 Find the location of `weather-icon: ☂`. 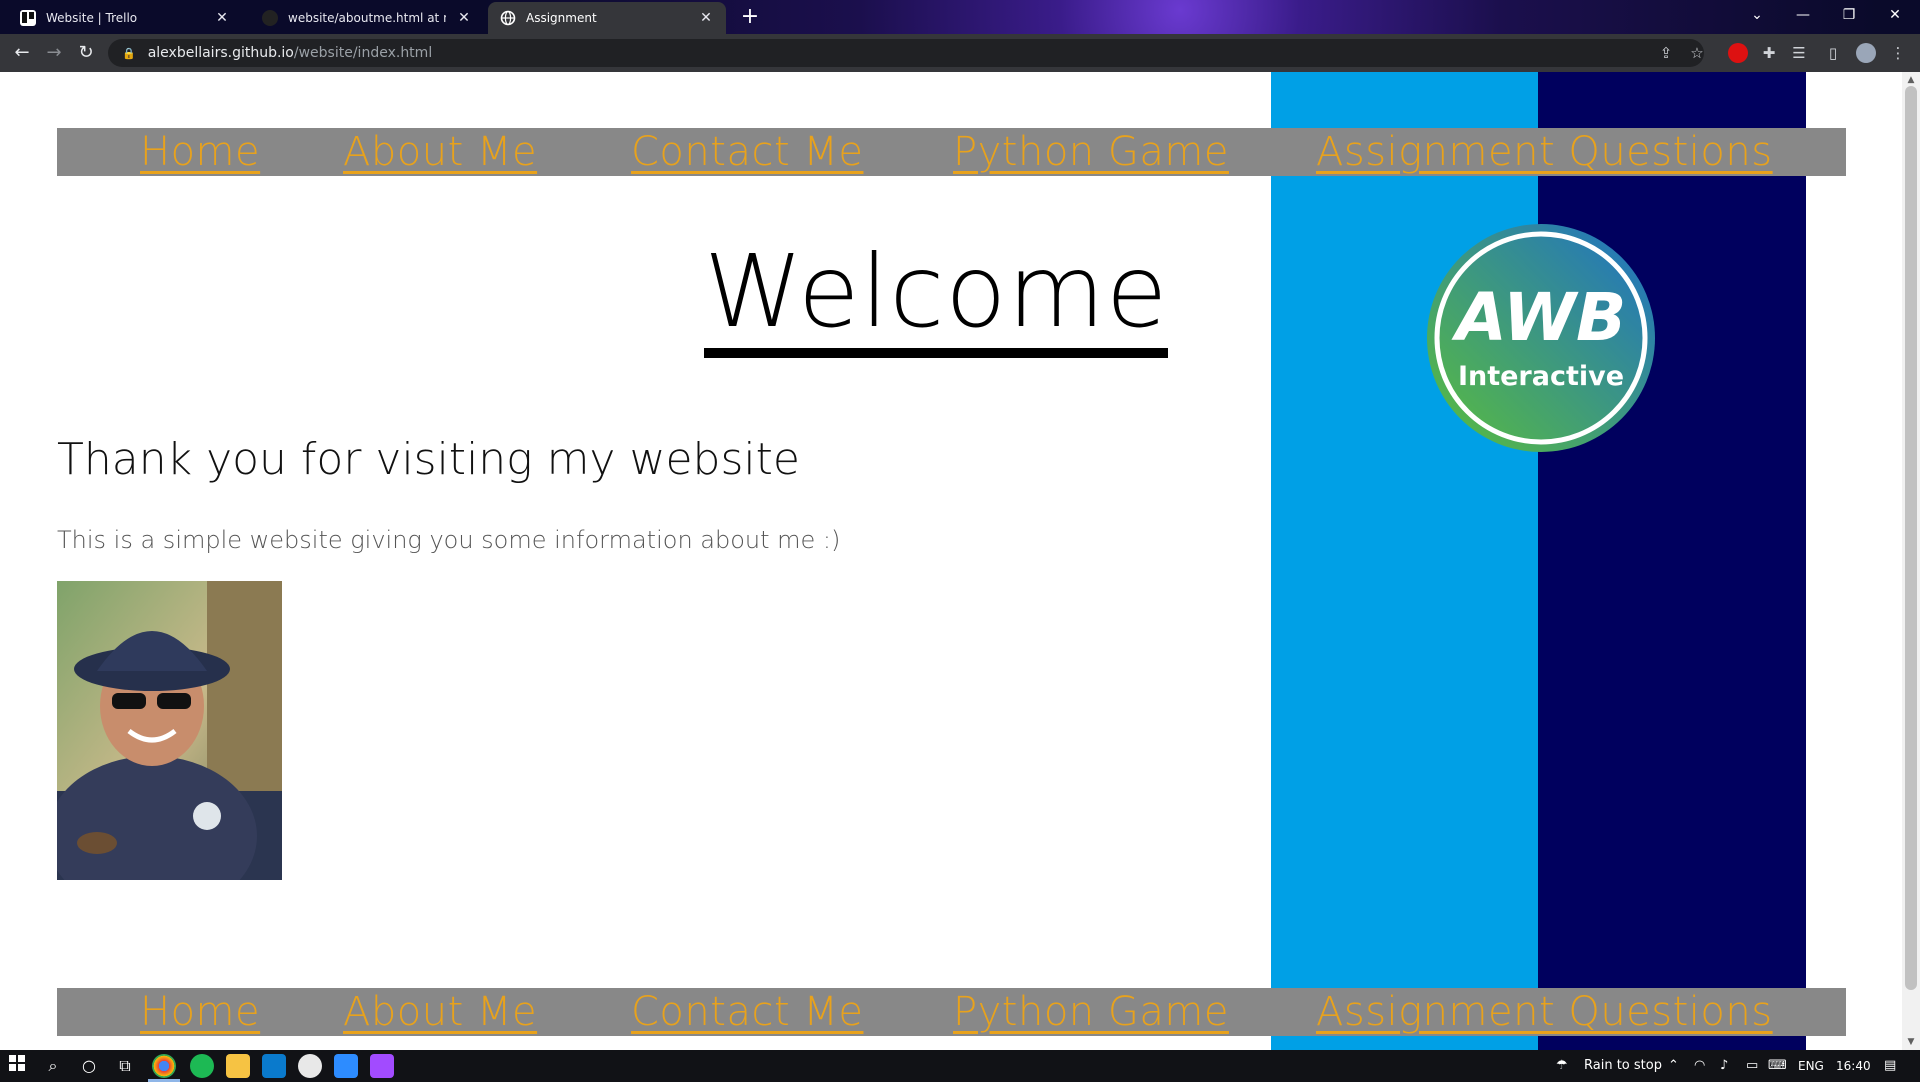

weather-icon: ☂ is located at coordinates (1562, 1066).